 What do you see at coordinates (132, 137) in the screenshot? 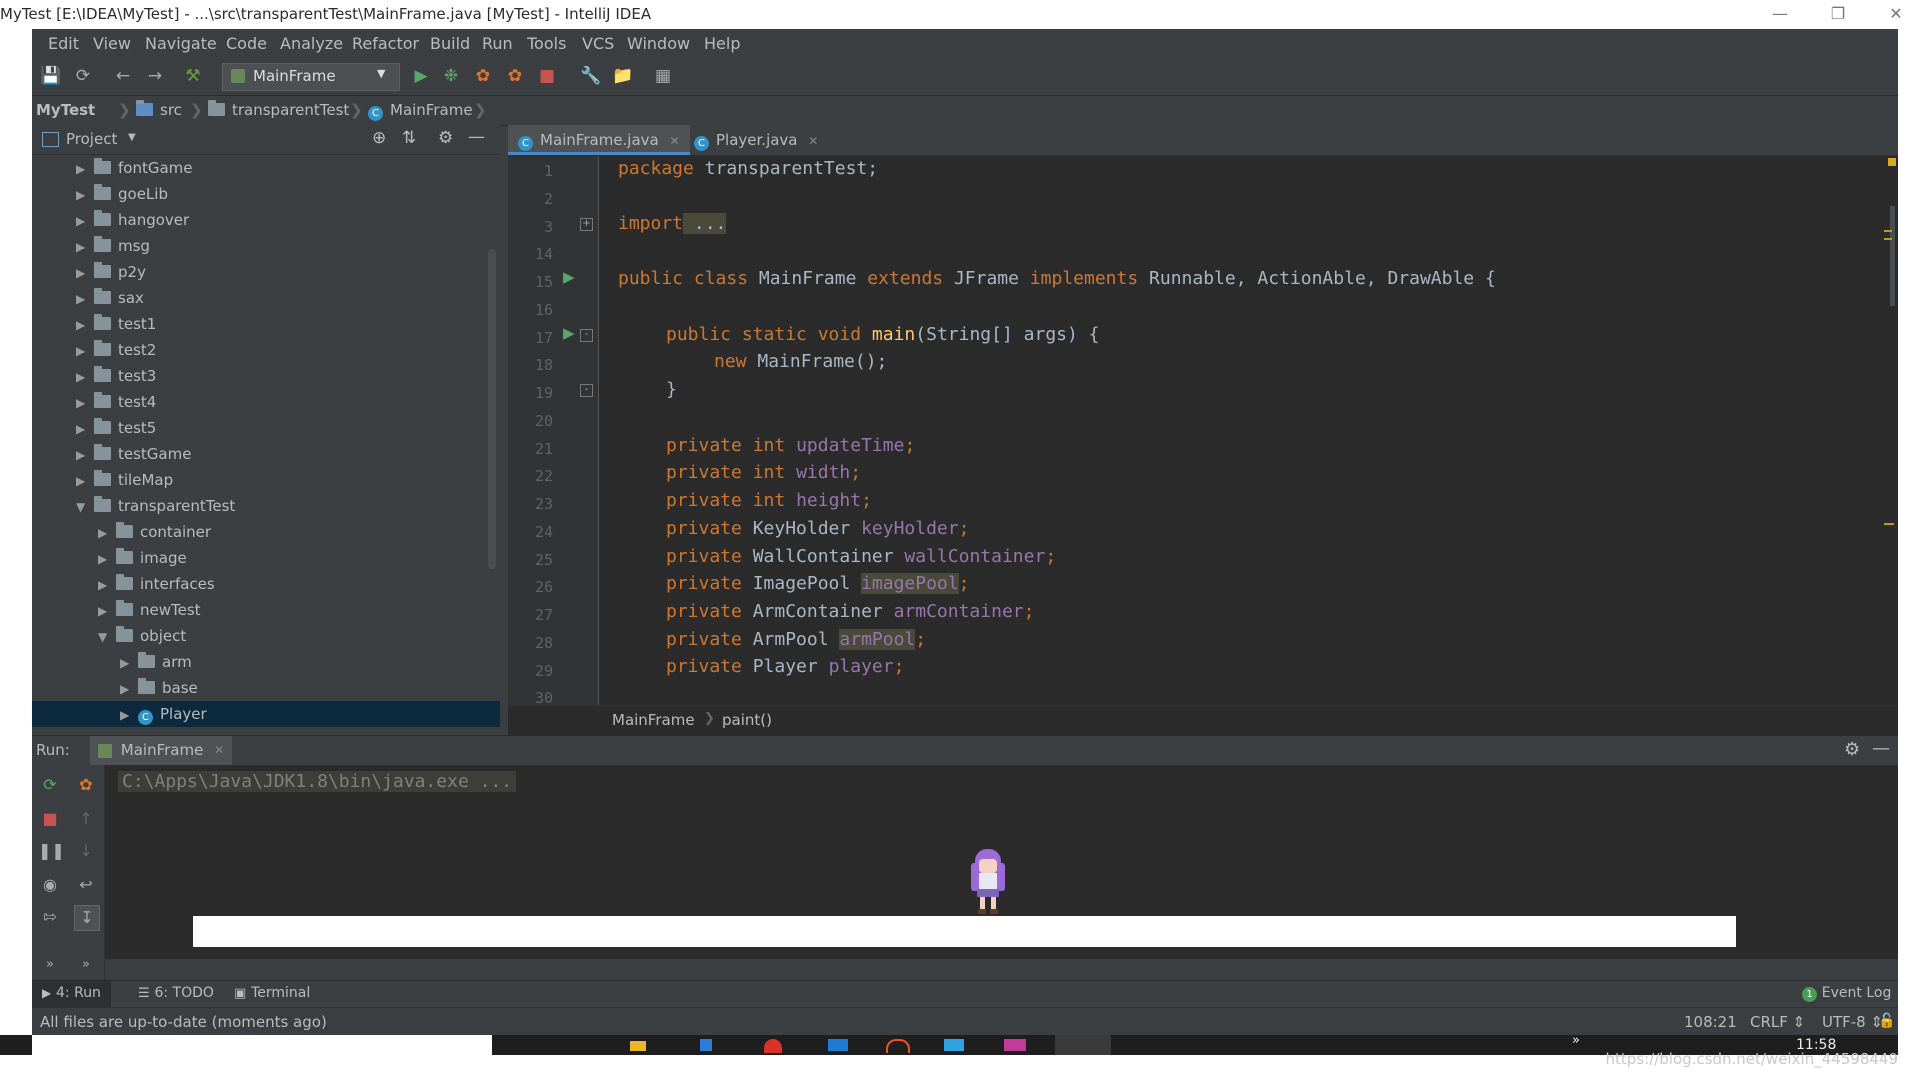
I see `chevron-down-icon: ▼` at bounding box center [132, 137].